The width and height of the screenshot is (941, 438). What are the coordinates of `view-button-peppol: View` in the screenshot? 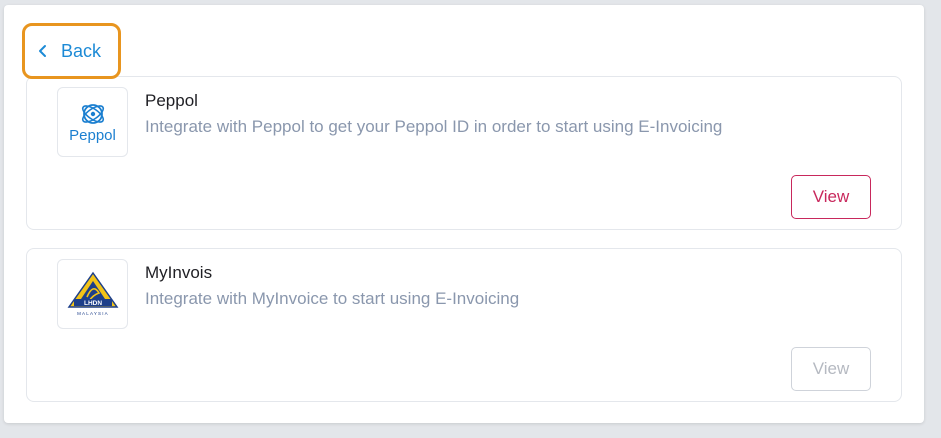 It's located at (831, 197).